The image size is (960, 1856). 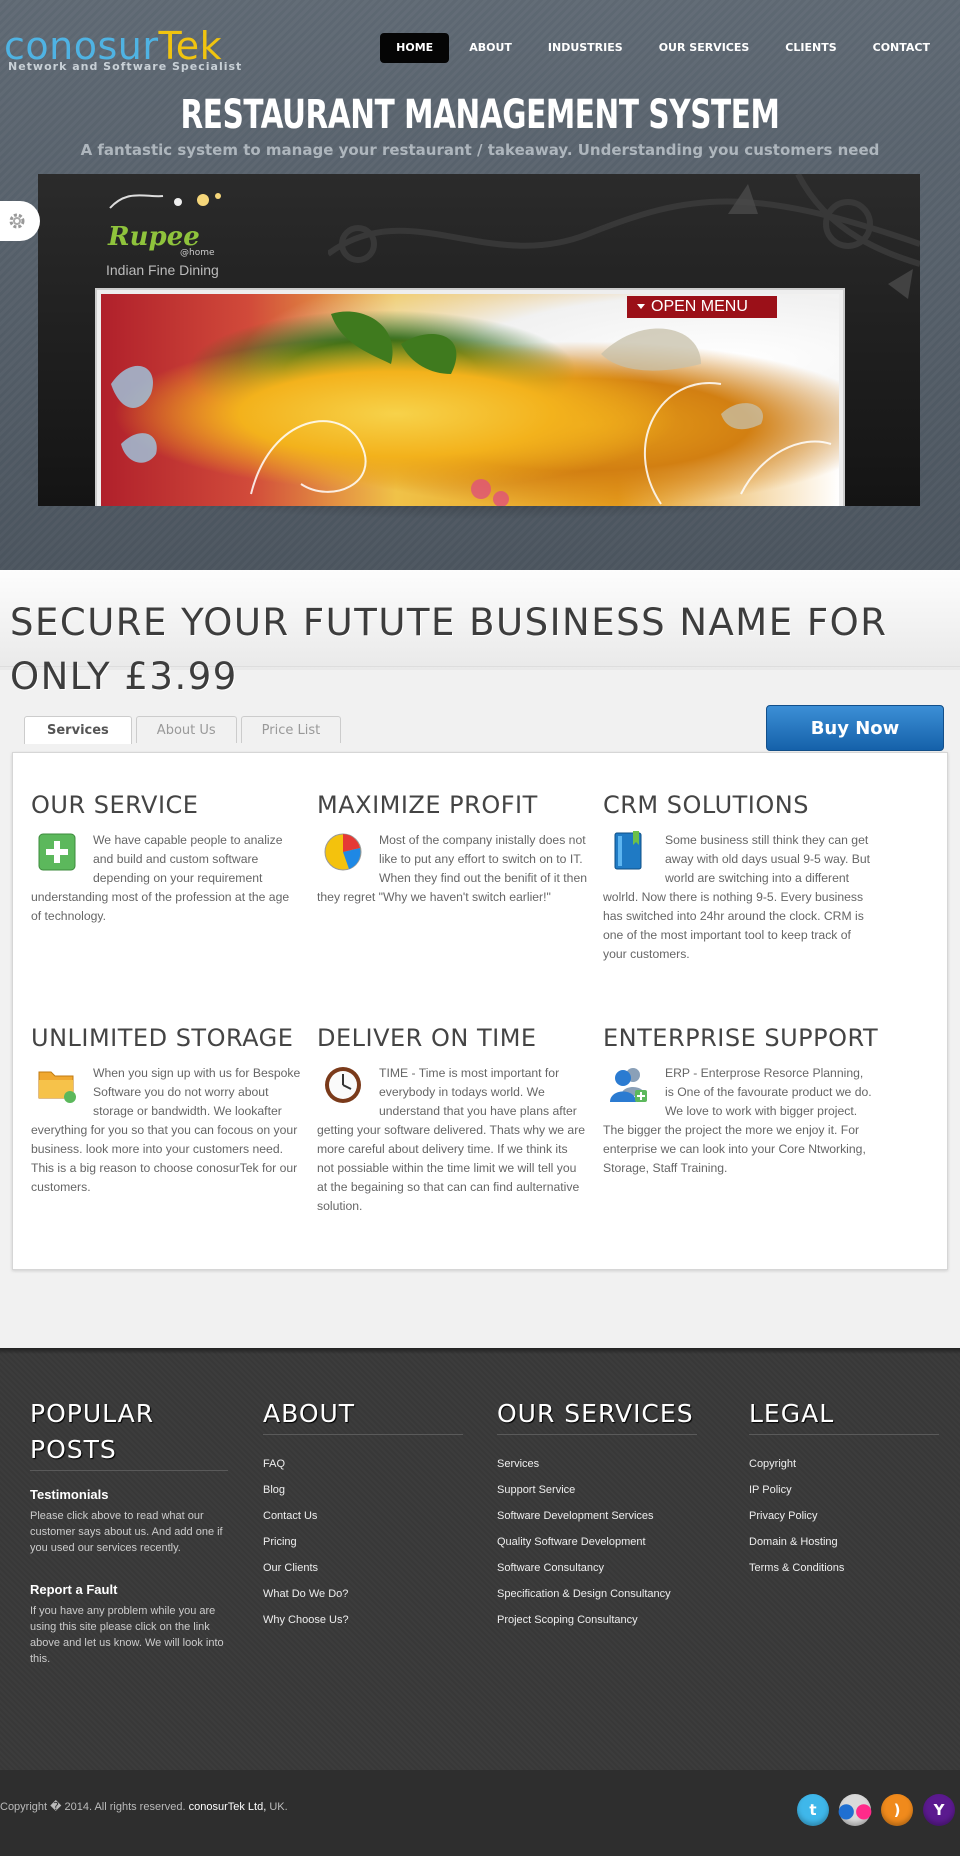 I want to click on restaurant-caption: Indian Fine Dining, so click(x=162, y=270).